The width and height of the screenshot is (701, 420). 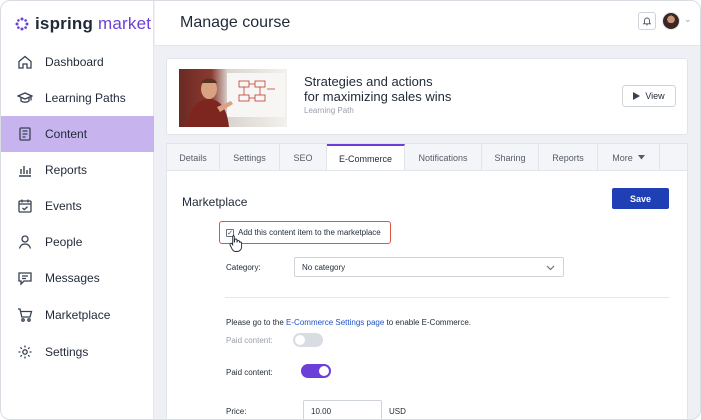 I want to click on sidebar-item-settings: Settings, so click(x=77, y=352).